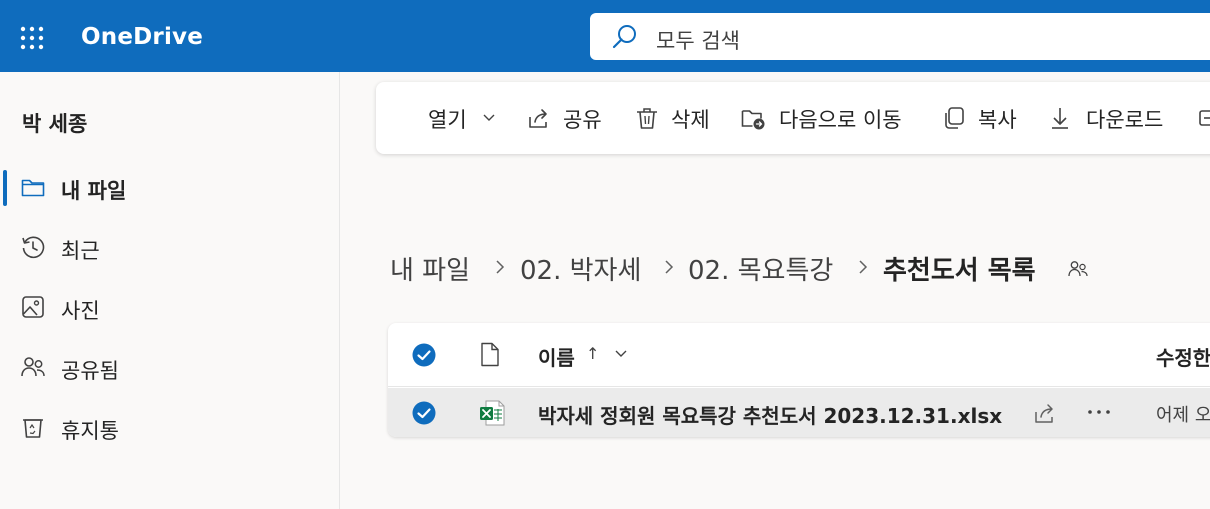  I want to click on image-icon, so click(33, 307).